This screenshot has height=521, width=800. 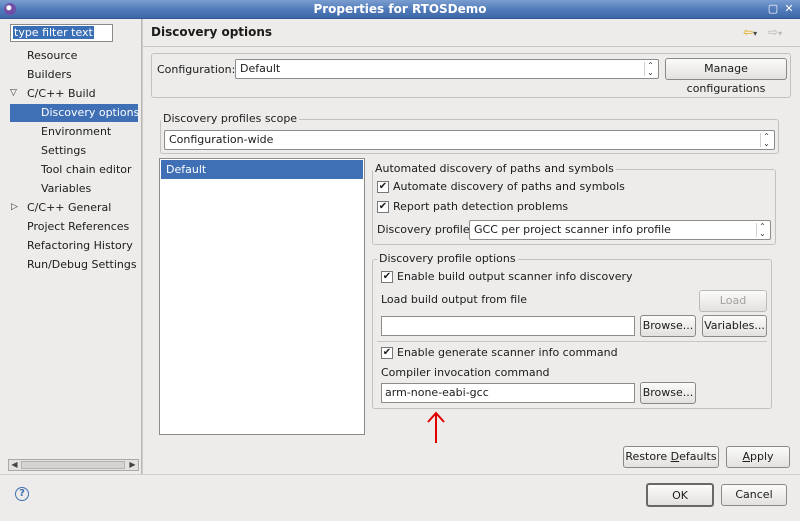 I want to click on tree-item-run-debug-settings: Run/Debug Settings, so click(x=82, y=265).